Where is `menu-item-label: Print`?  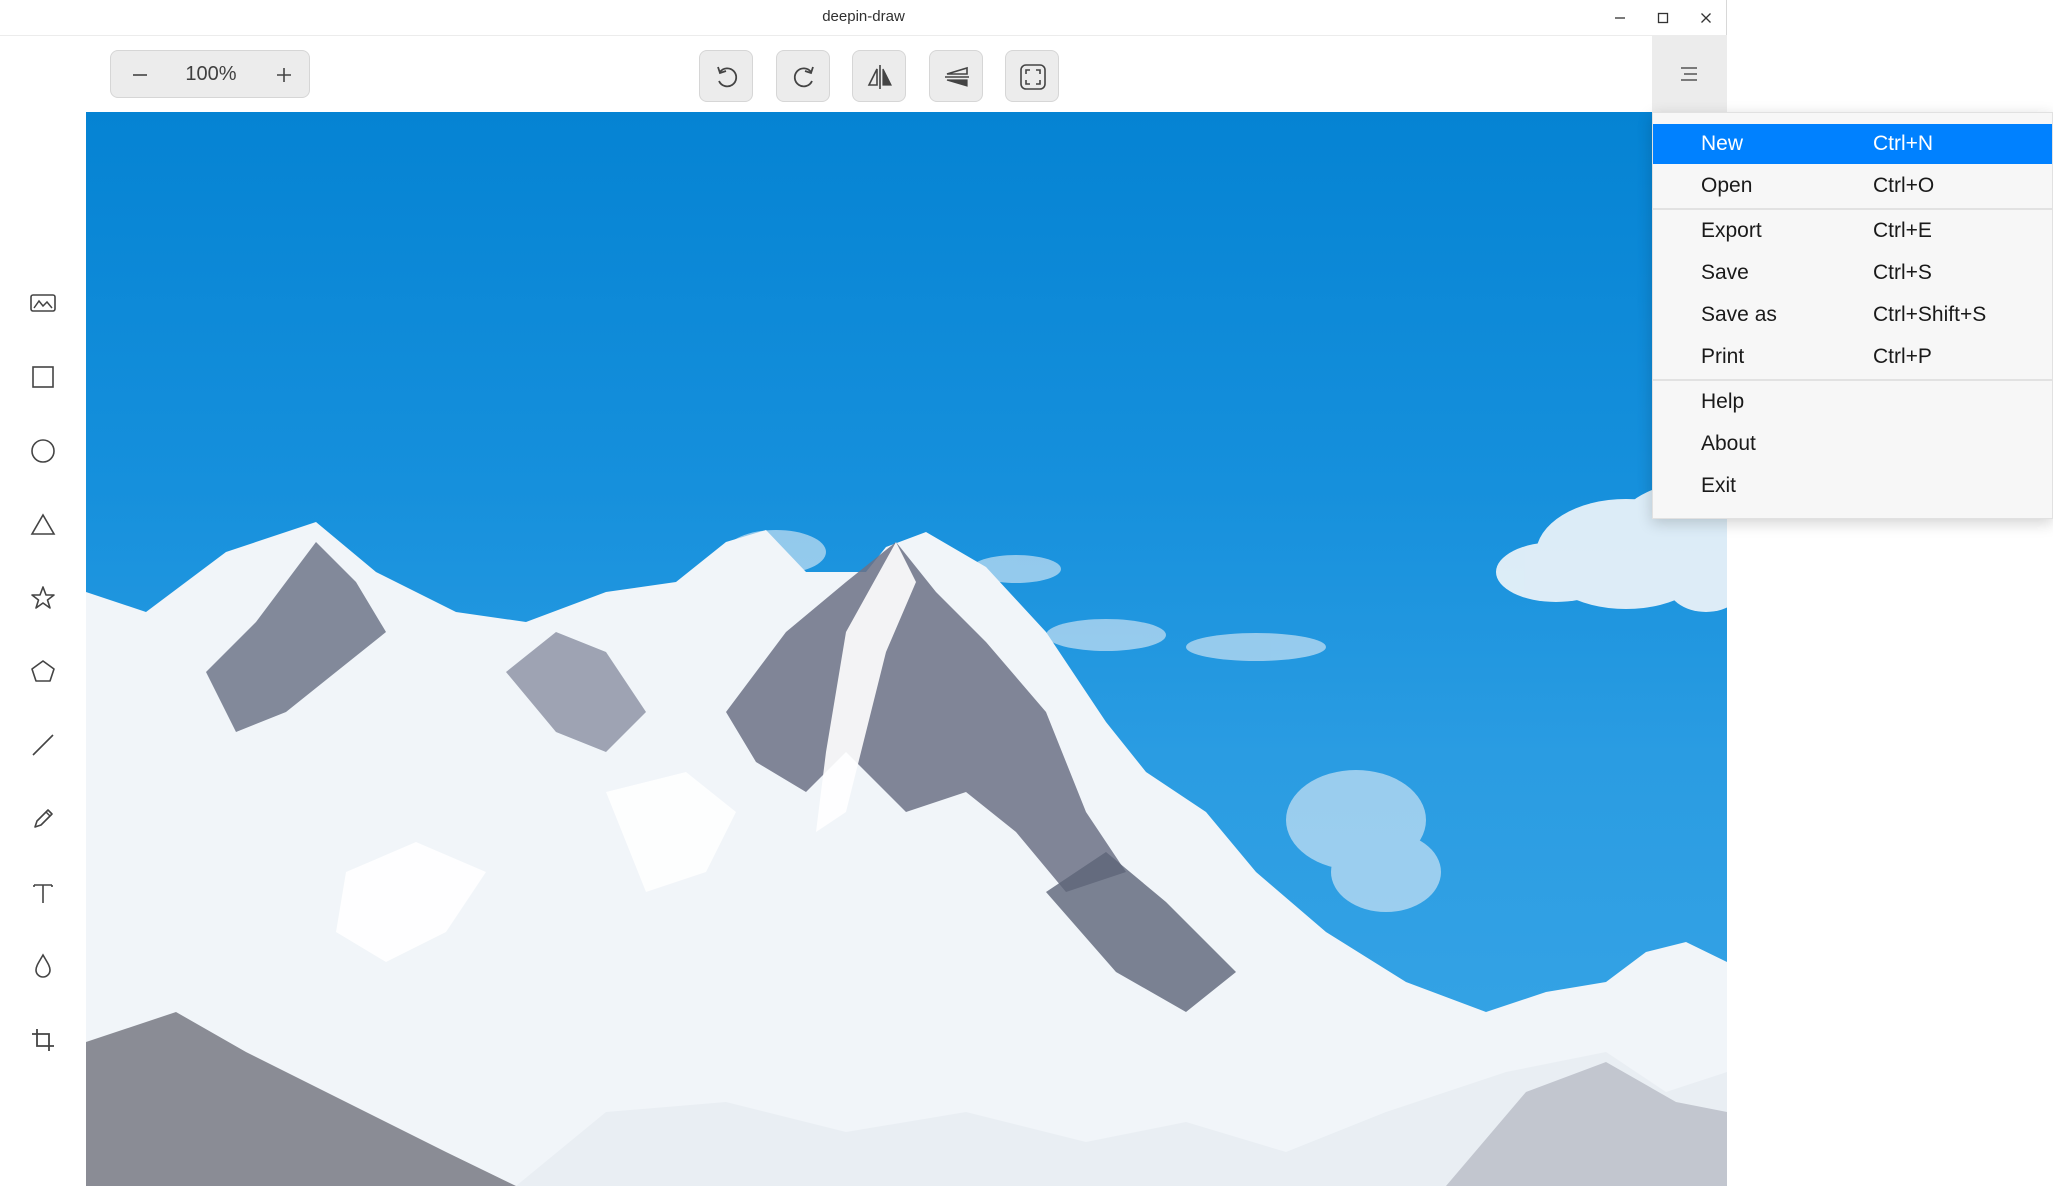 menu-item-label: Print is located at coordinates (1723, 356).